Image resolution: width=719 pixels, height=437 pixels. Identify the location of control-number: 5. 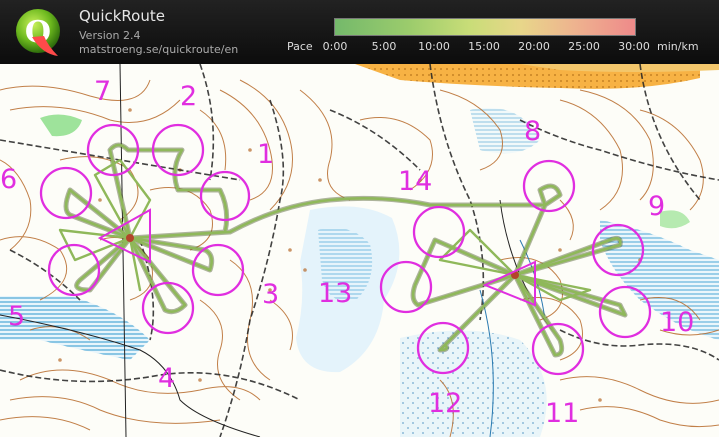
(16, 316).